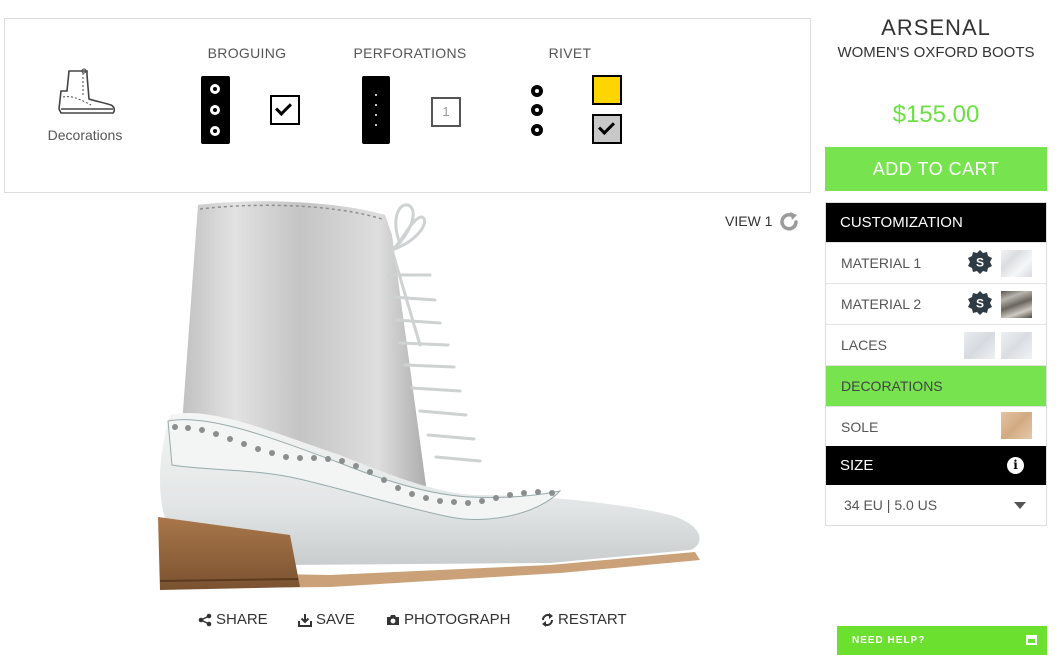 The height and width of the screenshot is (655, 1061). What do you see at coordinates (936, 303) in the screenshot?
I see `customization-row-material-2: MATERIAL 2 S` at bounding box center [936, 303].